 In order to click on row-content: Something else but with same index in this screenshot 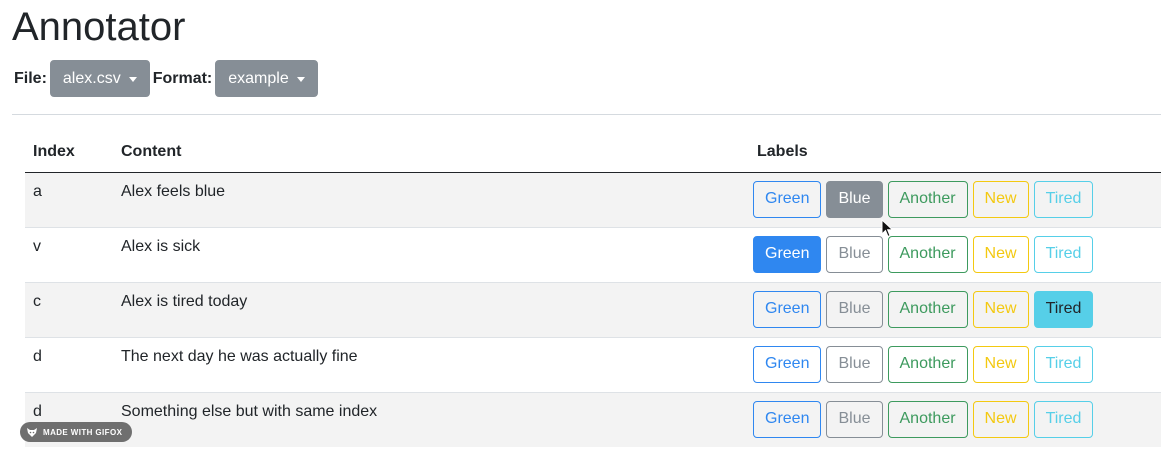, I will do `click(431, 419)`.